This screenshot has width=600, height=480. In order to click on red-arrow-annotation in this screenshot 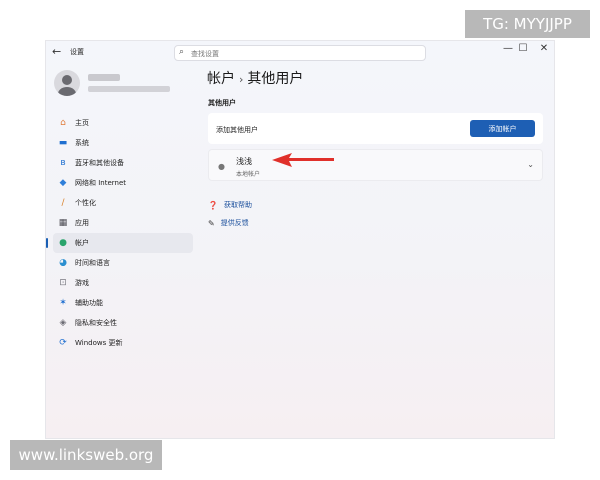, I will do `click(303, 160)`.